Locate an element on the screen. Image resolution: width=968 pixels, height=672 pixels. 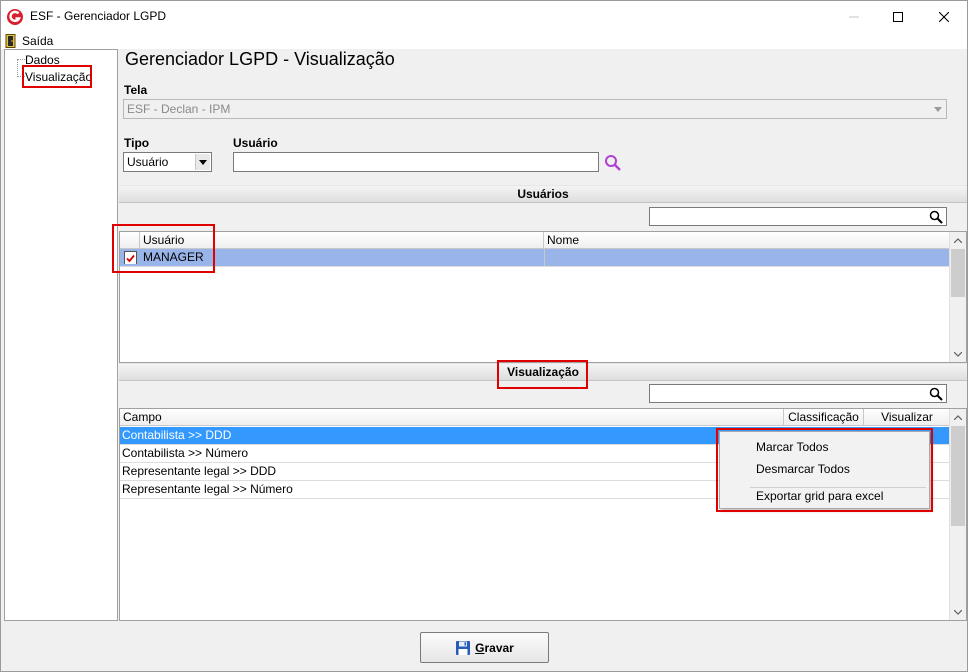
usuarios-search-input is located at coordinates (798, 216).